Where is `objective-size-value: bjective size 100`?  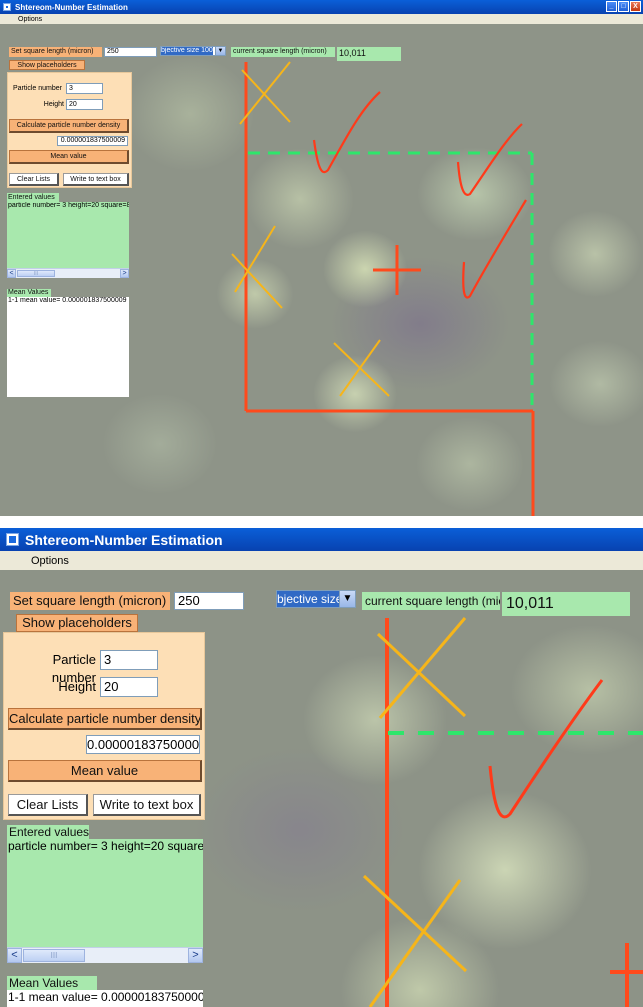 objective-size-value: bjective size 100 is located at coordinates (187, 51).